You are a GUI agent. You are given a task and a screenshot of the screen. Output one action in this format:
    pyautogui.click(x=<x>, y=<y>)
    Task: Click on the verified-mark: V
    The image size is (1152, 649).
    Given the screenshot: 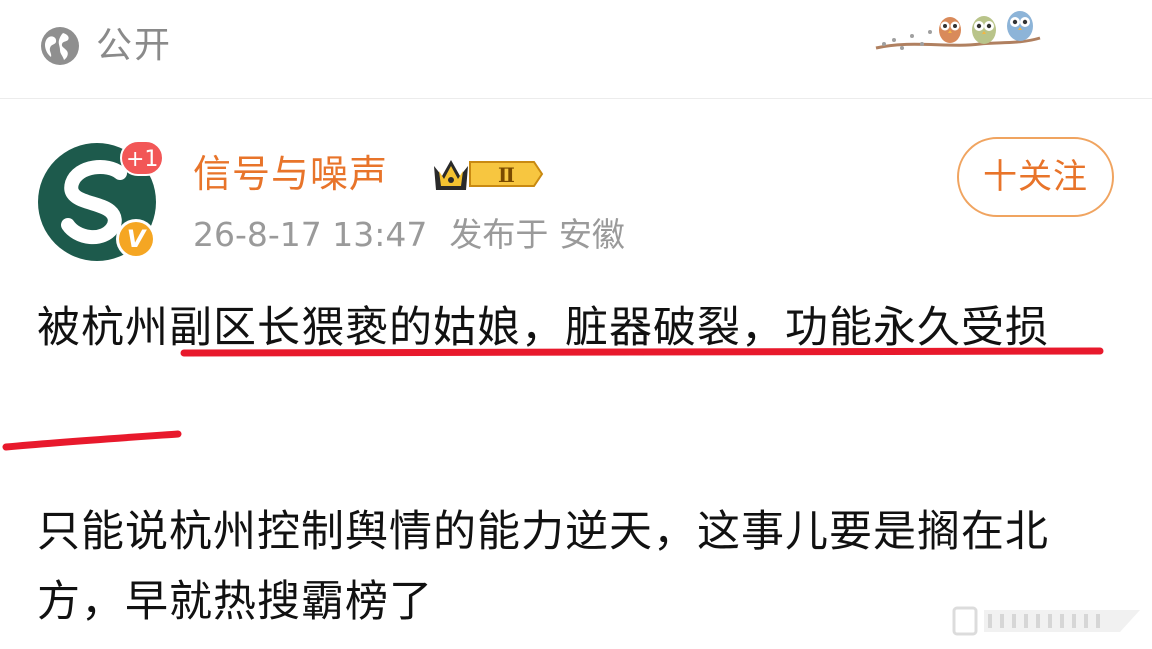 What is the action you would take?
    pyautogui.click(x=136, y=239)
    